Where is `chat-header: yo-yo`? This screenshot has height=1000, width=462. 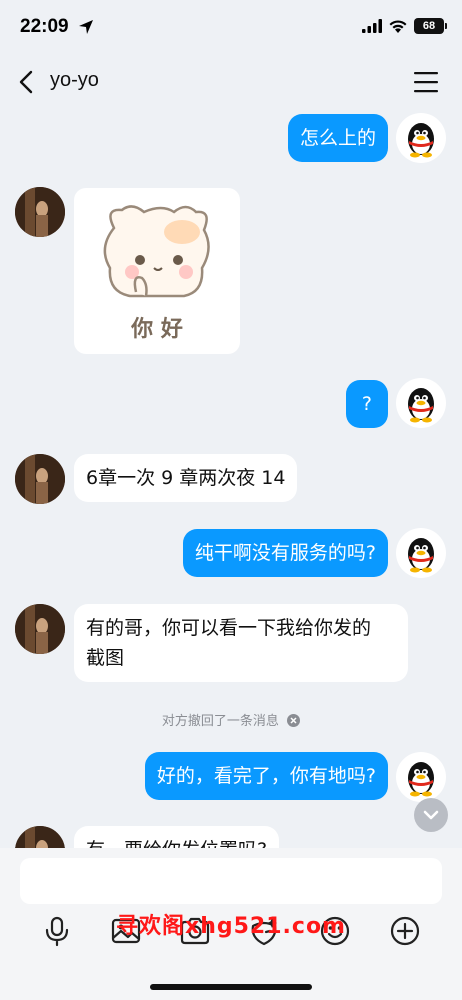
chat-header: yo-yo is located at coordinates (231, 82).